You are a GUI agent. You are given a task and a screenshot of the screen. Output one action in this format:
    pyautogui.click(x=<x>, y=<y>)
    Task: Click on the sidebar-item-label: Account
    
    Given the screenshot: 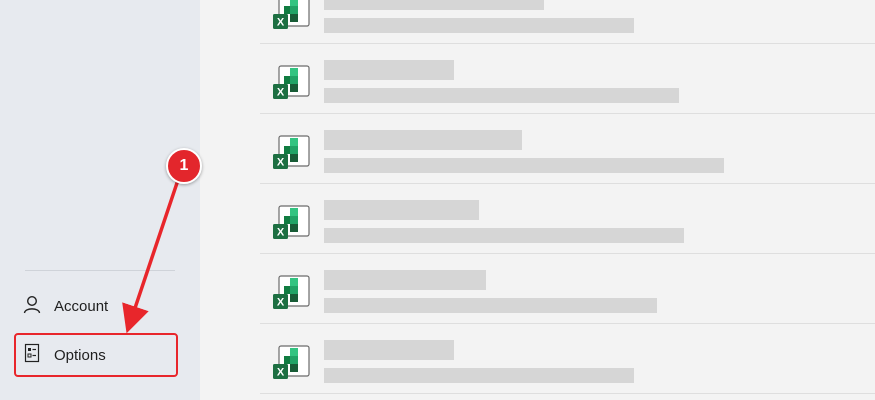 What is the action you would take?
    pyautogui.click(x=81, y=306)
    